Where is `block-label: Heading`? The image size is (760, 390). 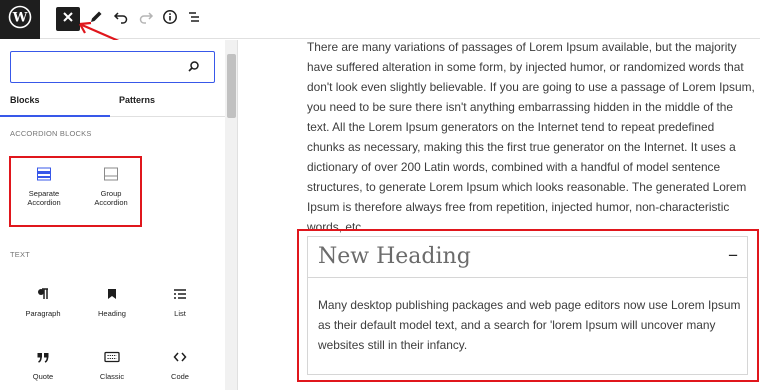 block-label: Heading is located at coordinates (112, 313).